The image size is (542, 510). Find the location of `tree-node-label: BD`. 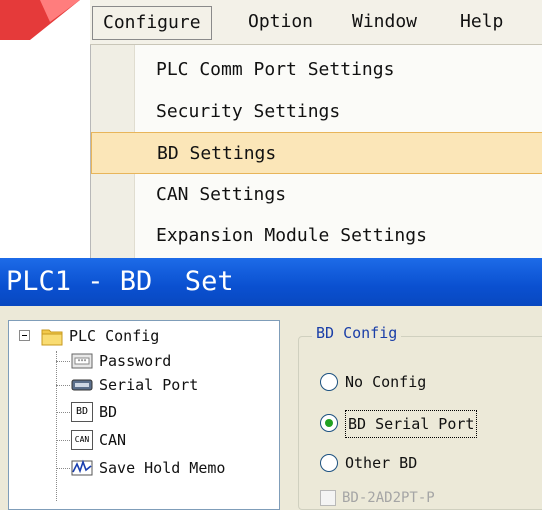

tree-node-label: BD is located at coordinates (108, 412).